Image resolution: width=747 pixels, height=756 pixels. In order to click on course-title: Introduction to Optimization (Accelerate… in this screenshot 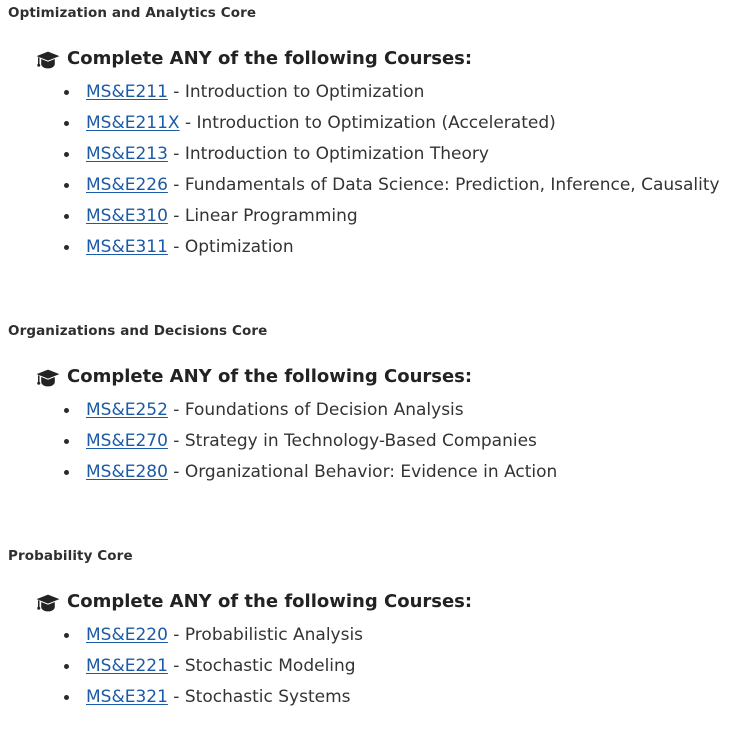, I will do `click(376, 123)`.